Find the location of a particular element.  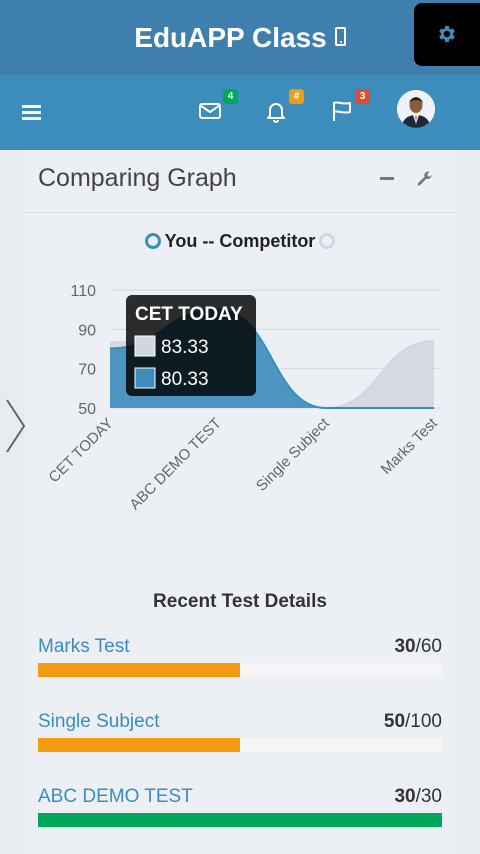

app-title: EduAPP Class is located at coordinates (240, 38).